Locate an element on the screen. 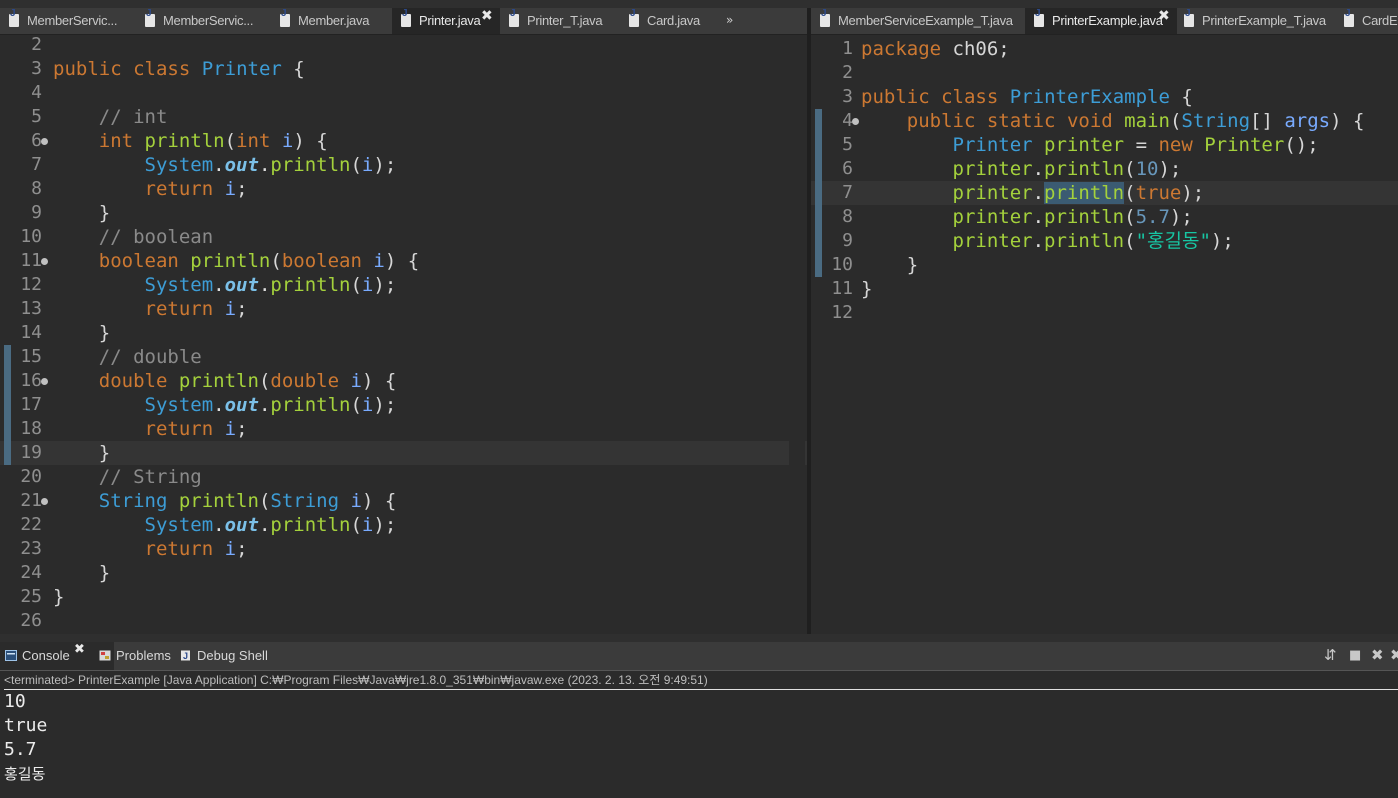 The width and height of the screenshot is (1398, 798). code-line: 16 double println(double i) { is located at coordinates (403, 381).